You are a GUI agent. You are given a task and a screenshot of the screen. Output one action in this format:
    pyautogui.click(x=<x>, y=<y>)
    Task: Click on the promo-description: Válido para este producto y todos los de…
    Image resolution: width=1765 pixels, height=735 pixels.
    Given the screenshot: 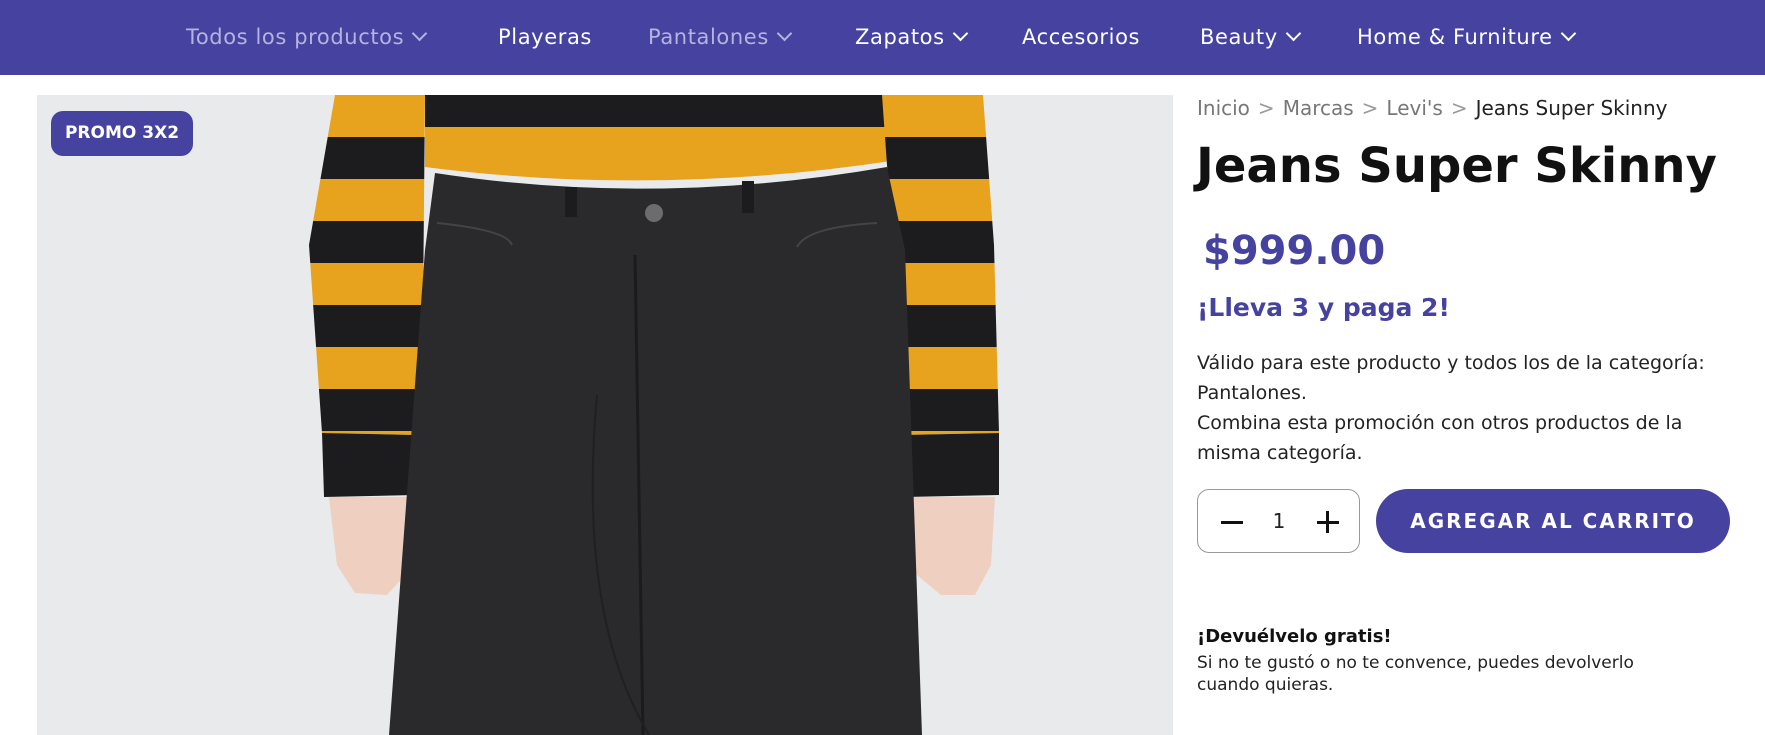 What is the action you would take?
    pyautogui.click(x=1467, y=408)
    